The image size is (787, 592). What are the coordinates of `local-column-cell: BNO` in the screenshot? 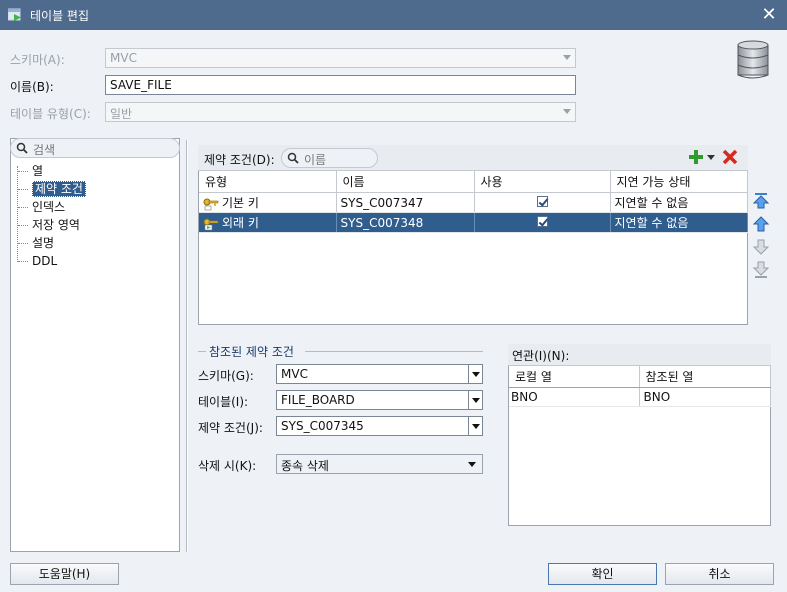 It's located at (574, 397).